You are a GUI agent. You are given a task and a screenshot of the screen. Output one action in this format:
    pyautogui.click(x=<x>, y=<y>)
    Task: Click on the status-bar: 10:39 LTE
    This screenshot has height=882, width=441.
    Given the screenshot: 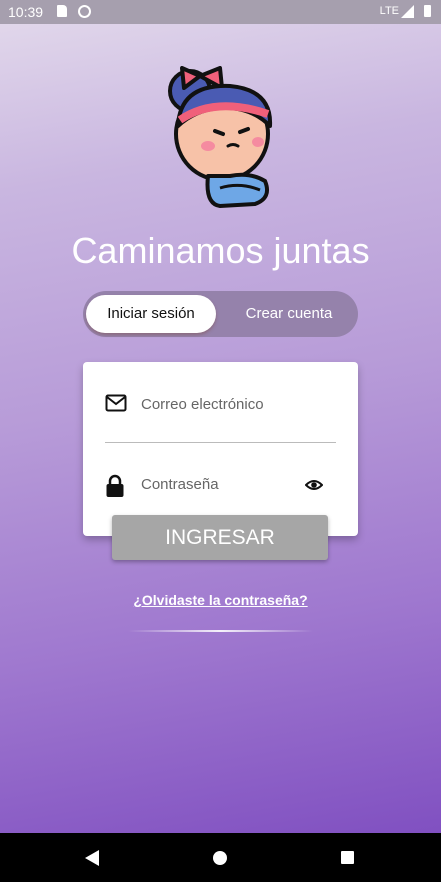 What is the action you would take?
    pyautogui.click(x=220, y=12)
    